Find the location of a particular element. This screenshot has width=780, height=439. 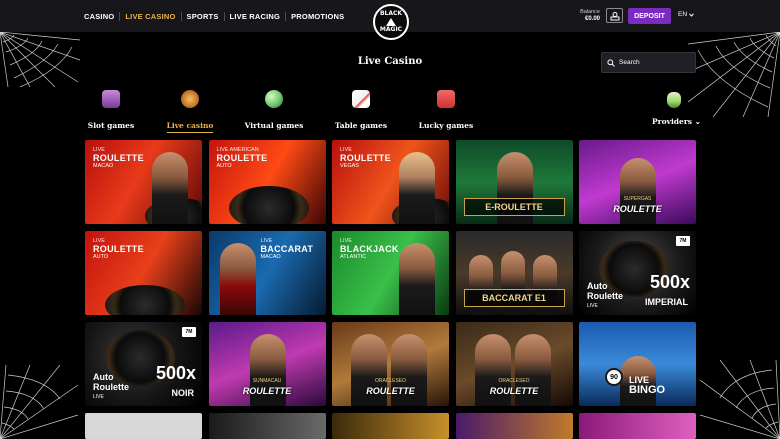

site-logo: BLACK MAGIC is located at coordinates (391, 22).